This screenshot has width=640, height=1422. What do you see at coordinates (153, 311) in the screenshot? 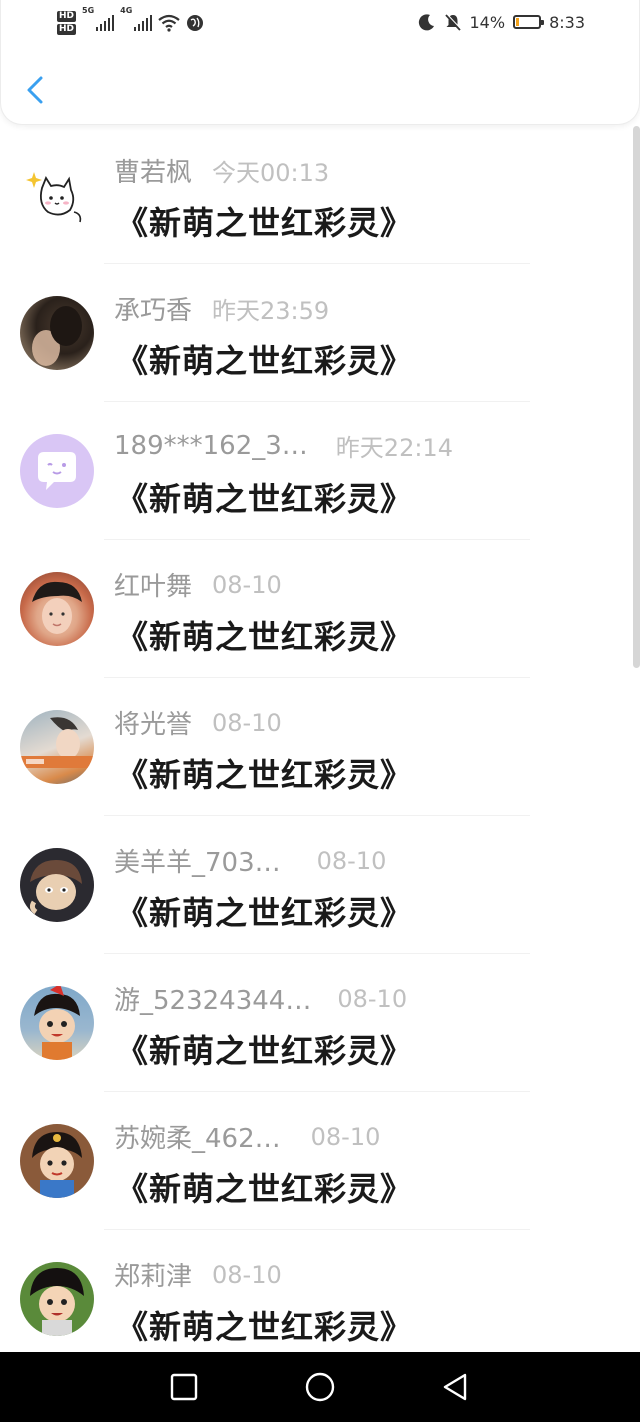
I see `sender-name: 承巧香` at bounding box center [153, 311].